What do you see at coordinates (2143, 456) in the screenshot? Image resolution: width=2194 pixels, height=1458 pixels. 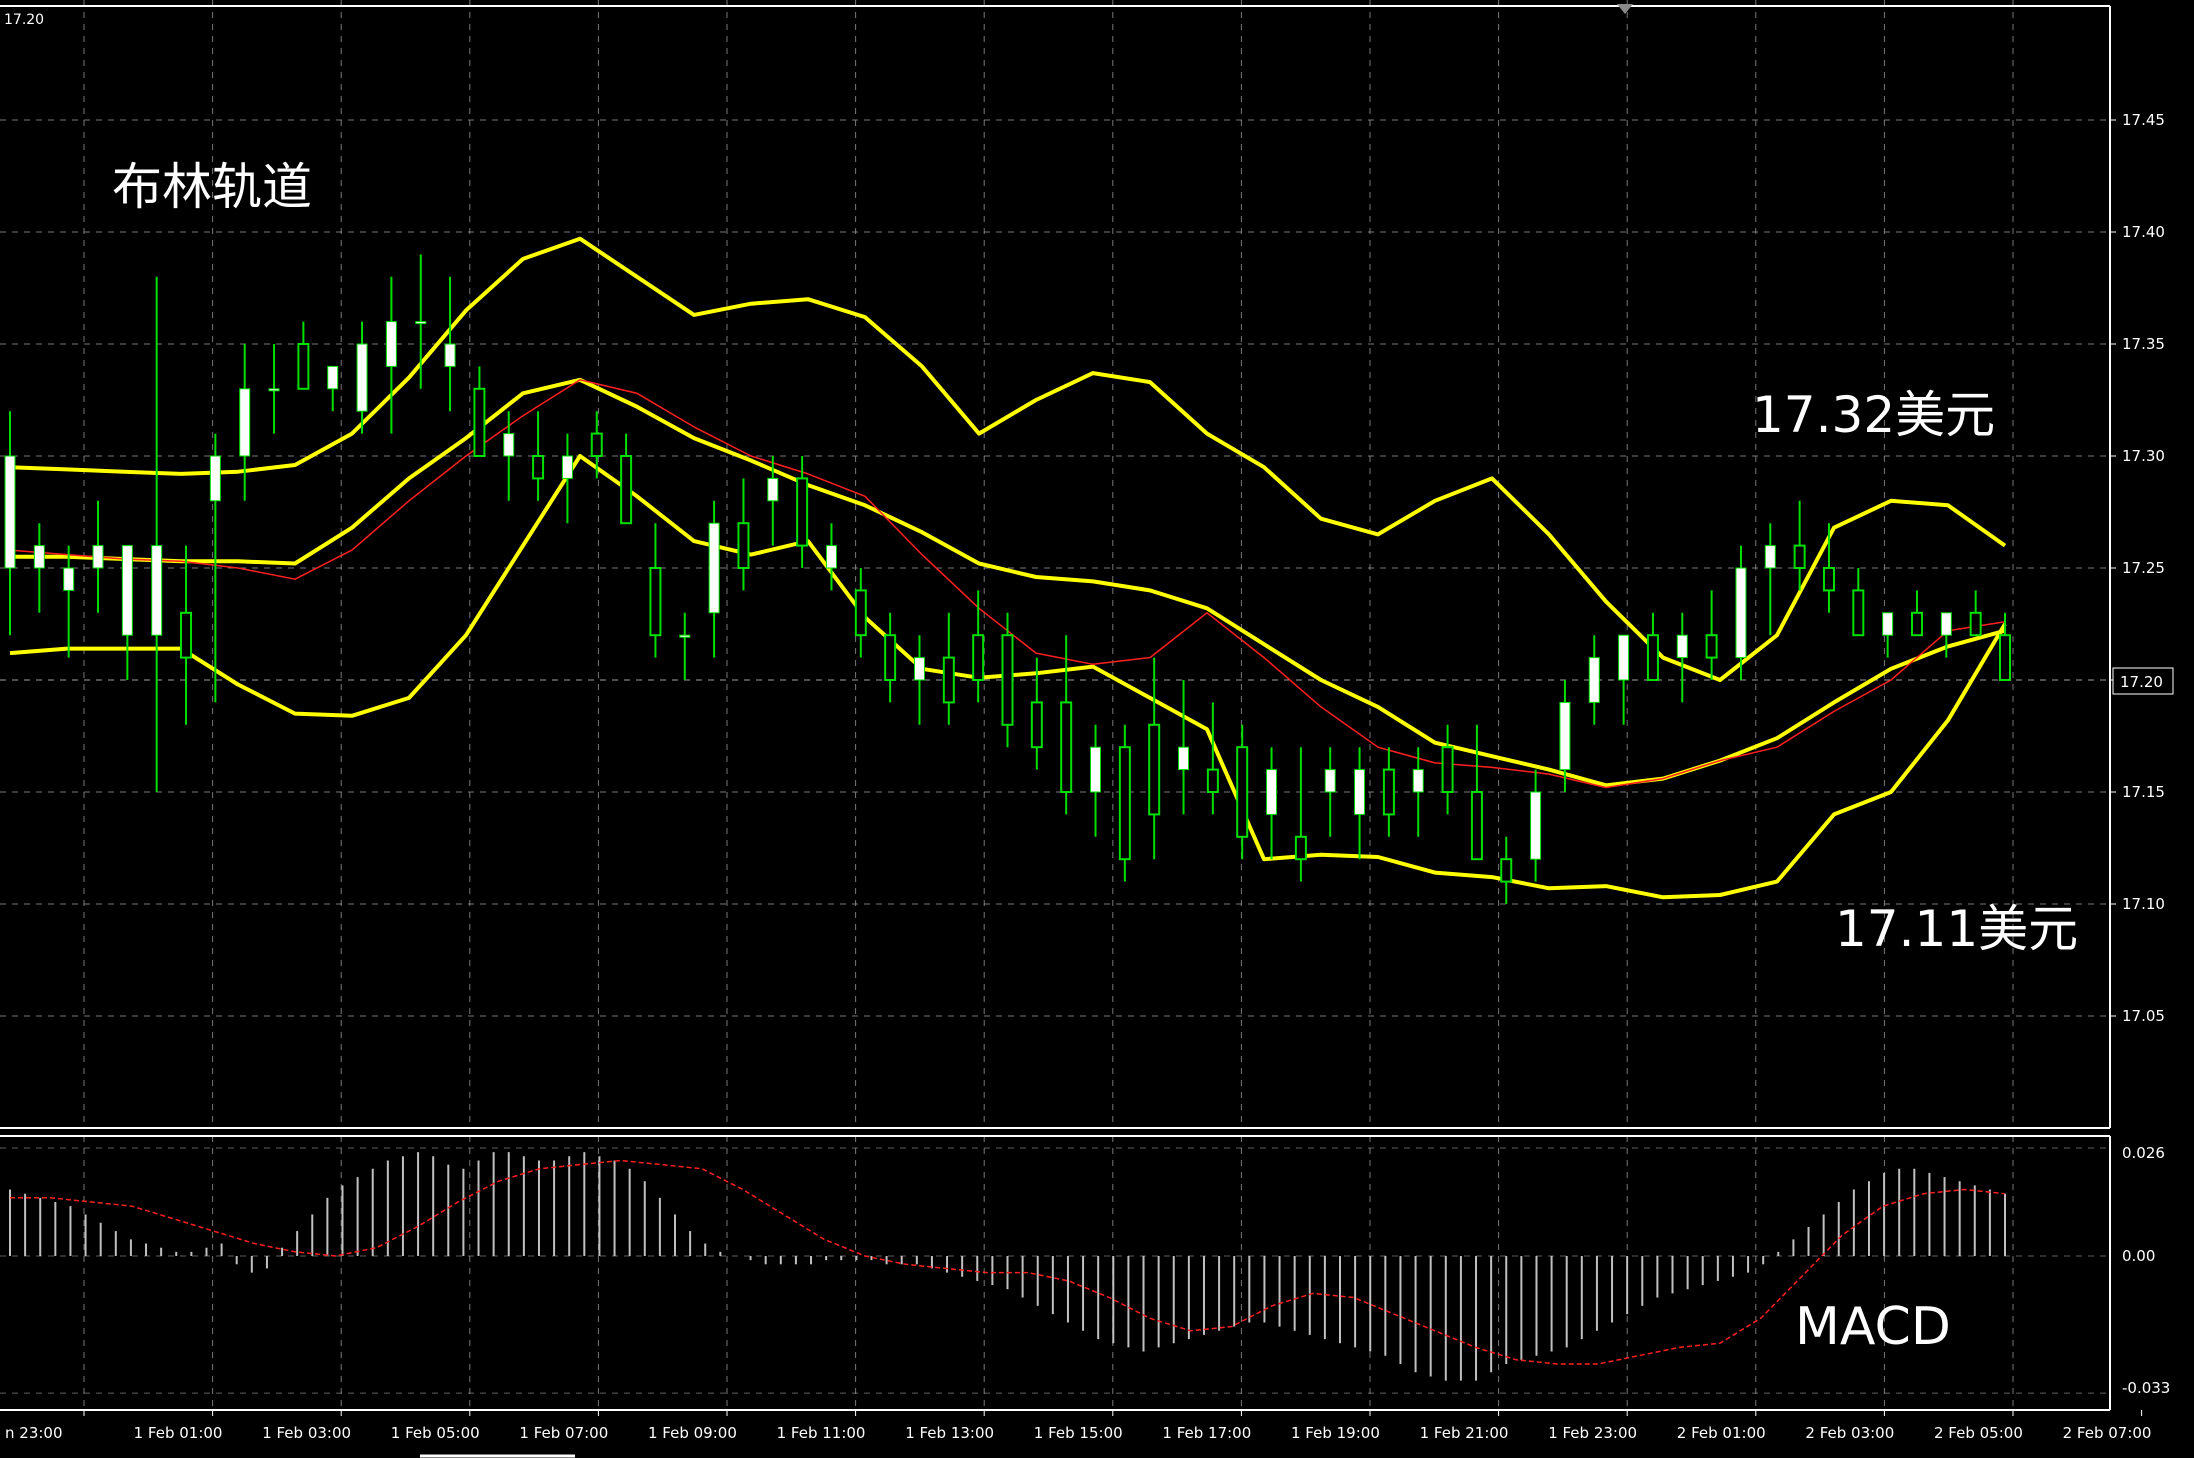 I see `y-tick-label: 17.30` at bounding box center [2143, 456].